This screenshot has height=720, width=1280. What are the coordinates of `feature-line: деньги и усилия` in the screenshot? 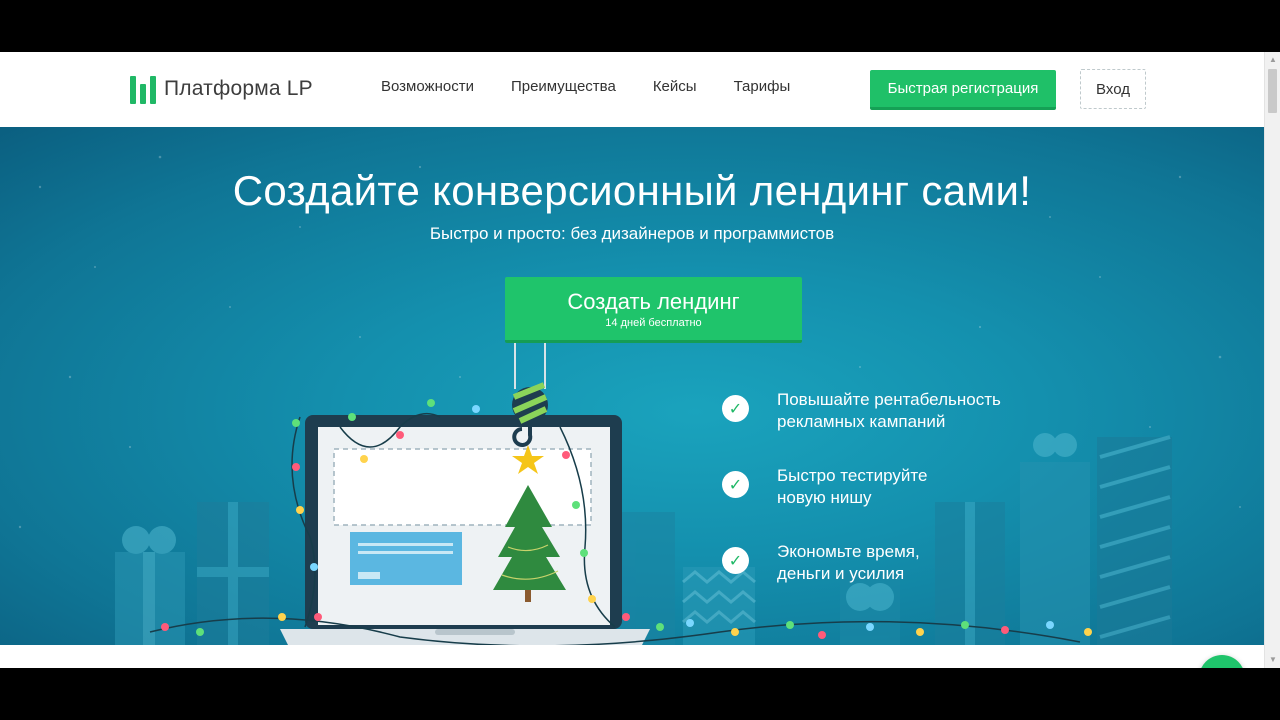 It's located at (841, 573).